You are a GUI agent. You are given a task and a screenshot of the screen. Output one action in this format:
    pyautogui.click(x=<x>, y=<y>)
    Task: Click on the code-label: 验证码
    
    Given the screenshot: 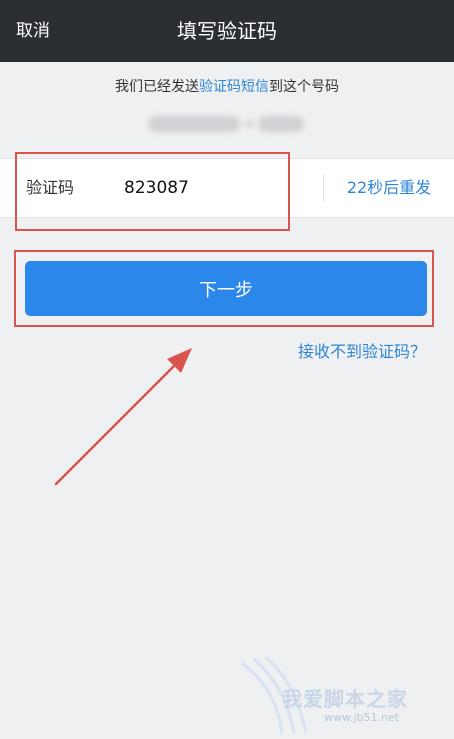 What is the action you would take?
    pyautogui.click(x=50, y=187)
    